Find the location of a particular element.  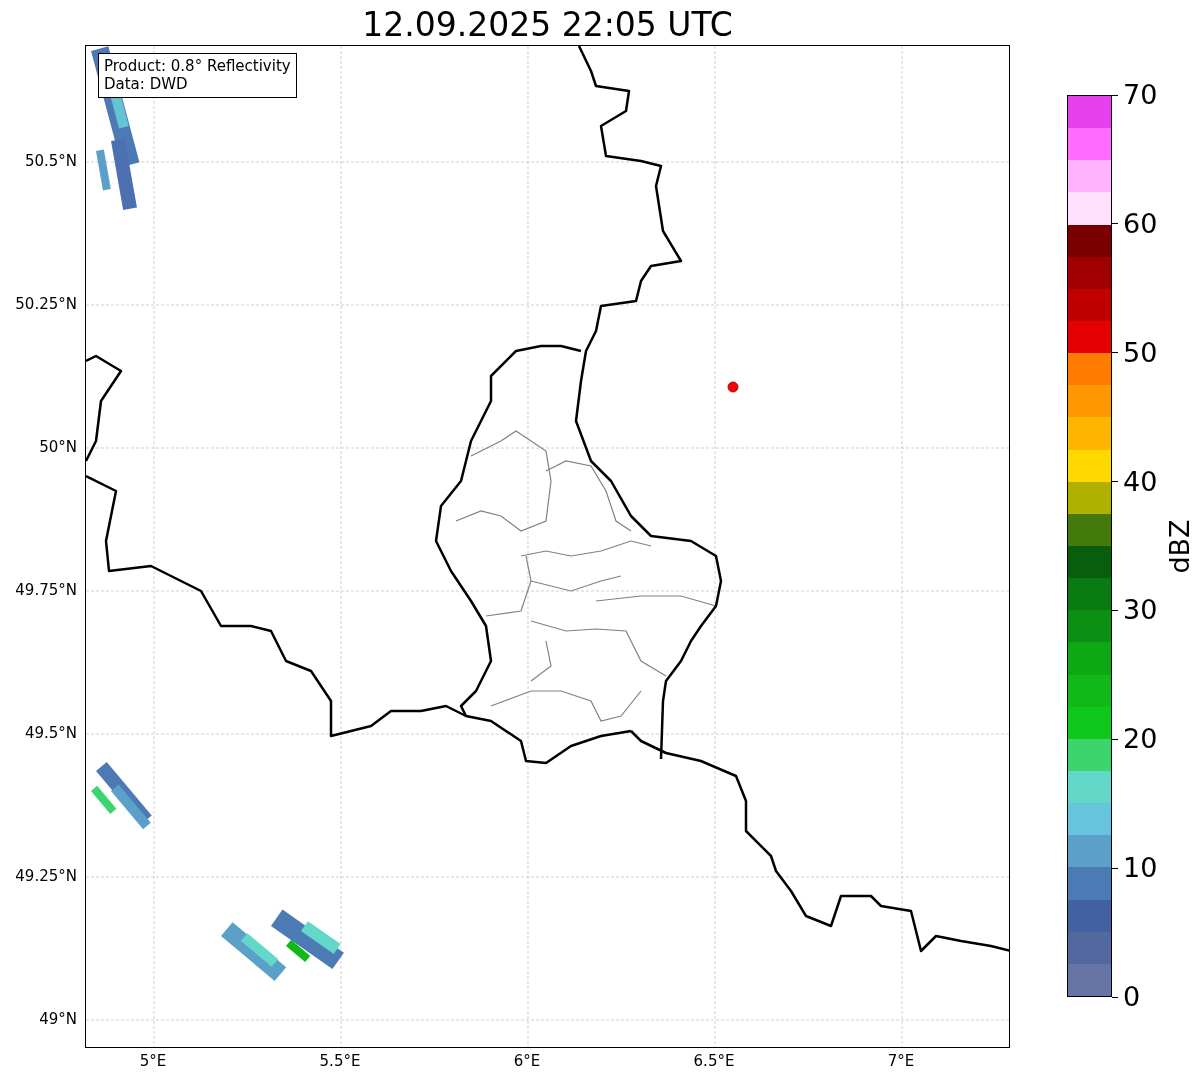

longitude-label: 6.5°E is located at coordinates (714, 1061).